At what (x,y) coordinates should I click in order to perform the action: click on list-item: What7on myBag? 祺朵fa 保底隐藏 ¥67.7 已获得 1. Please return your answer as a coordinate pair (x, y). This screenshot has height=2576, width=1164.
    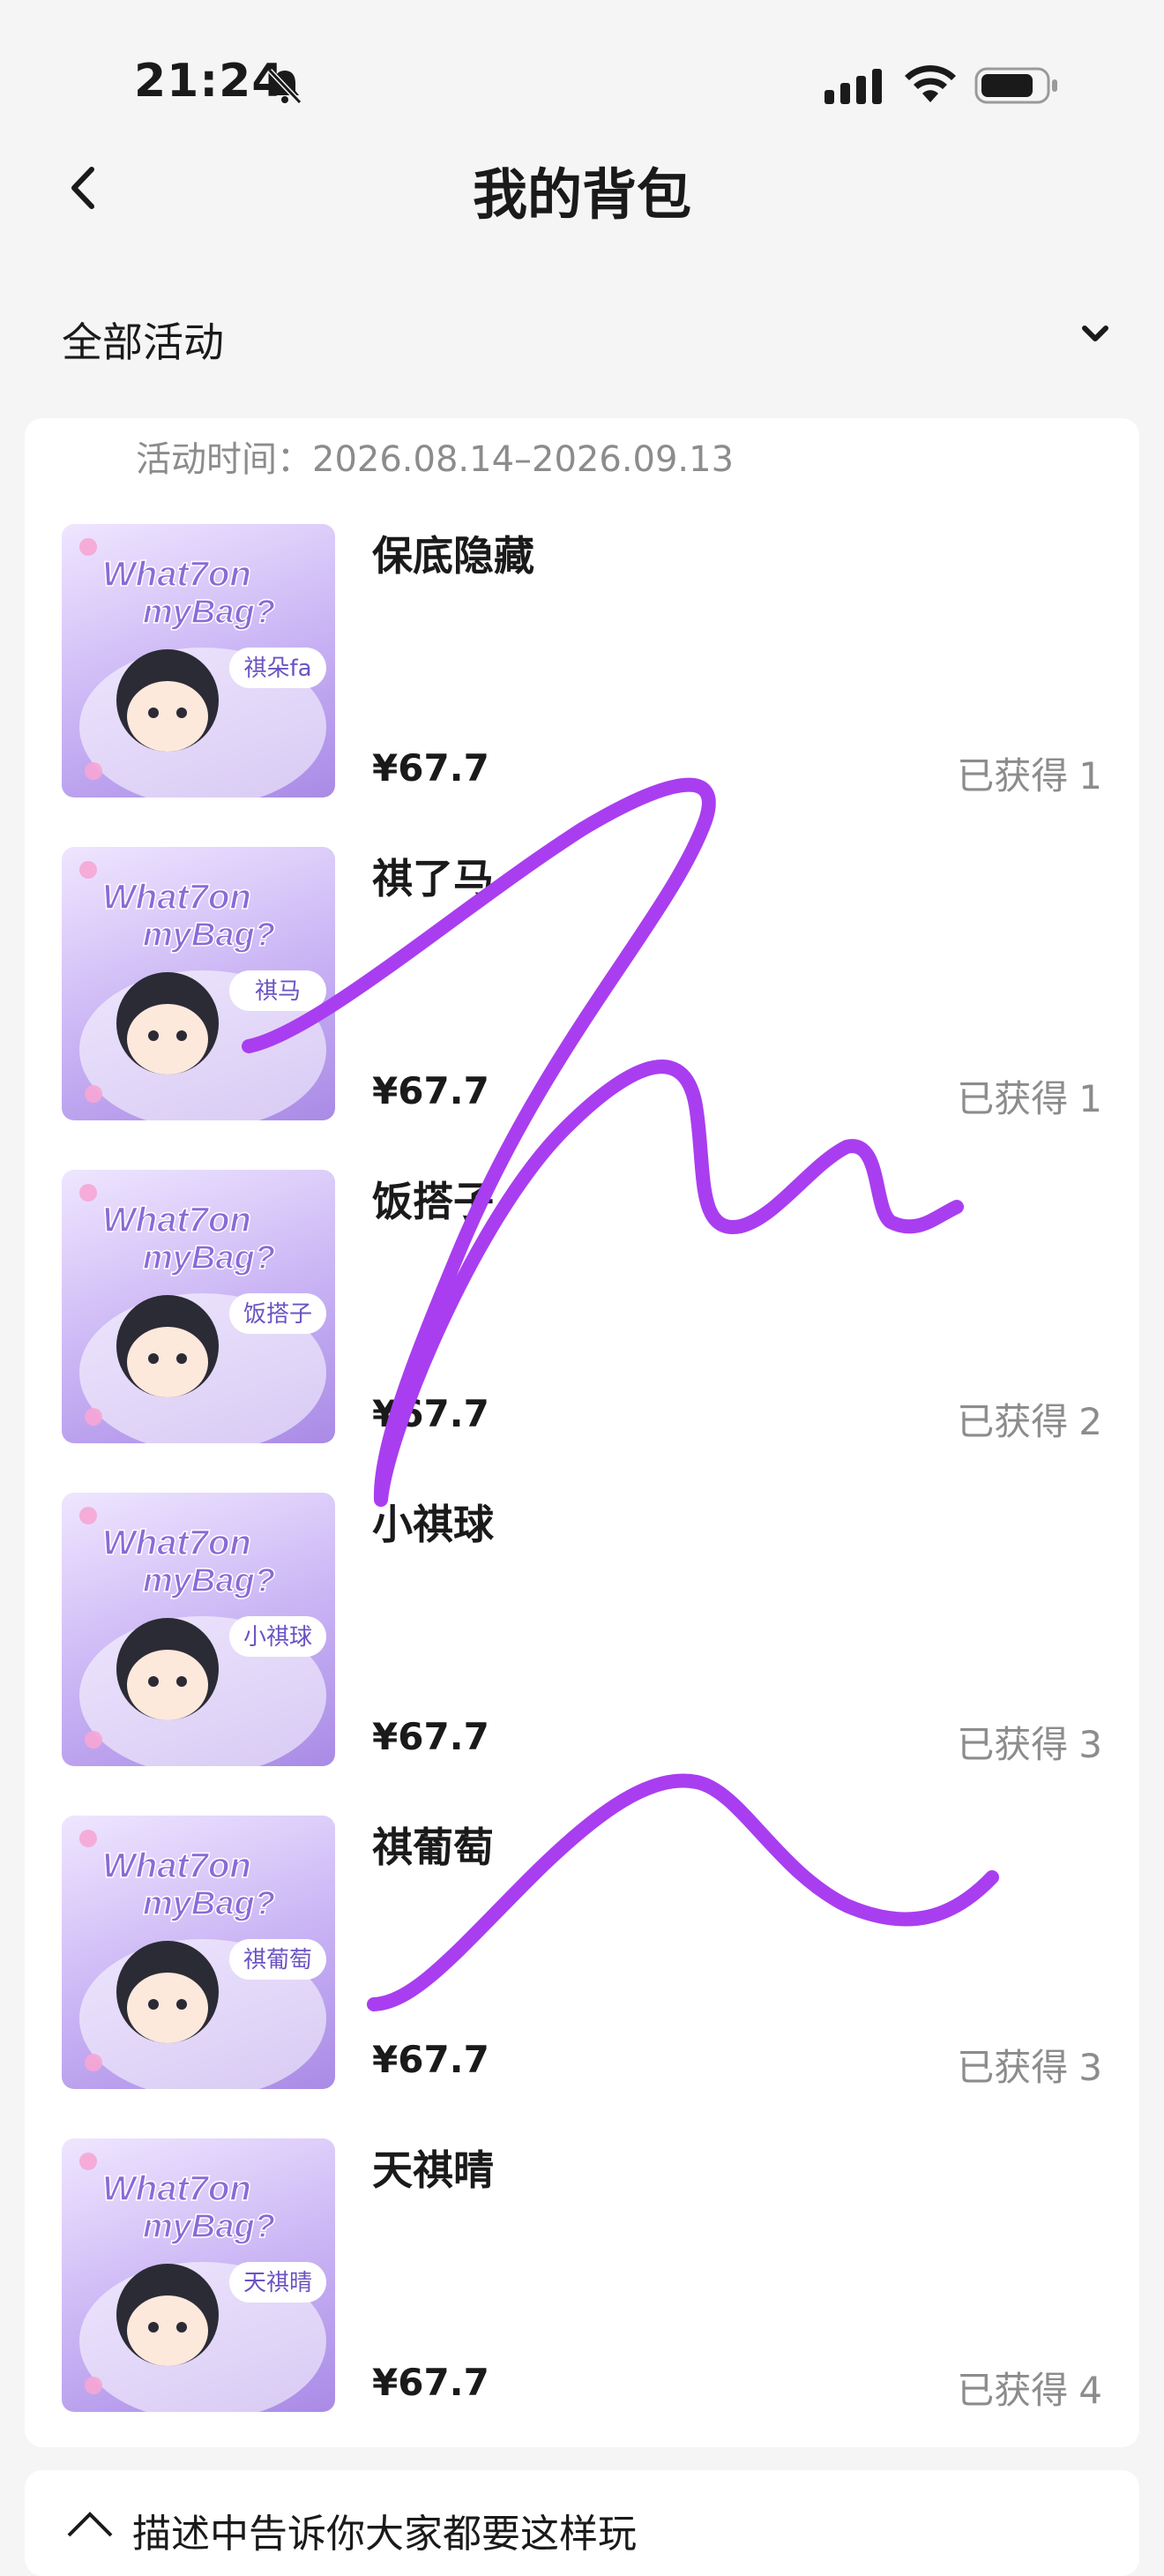
    Looking at the image, I should click on (582, 661).